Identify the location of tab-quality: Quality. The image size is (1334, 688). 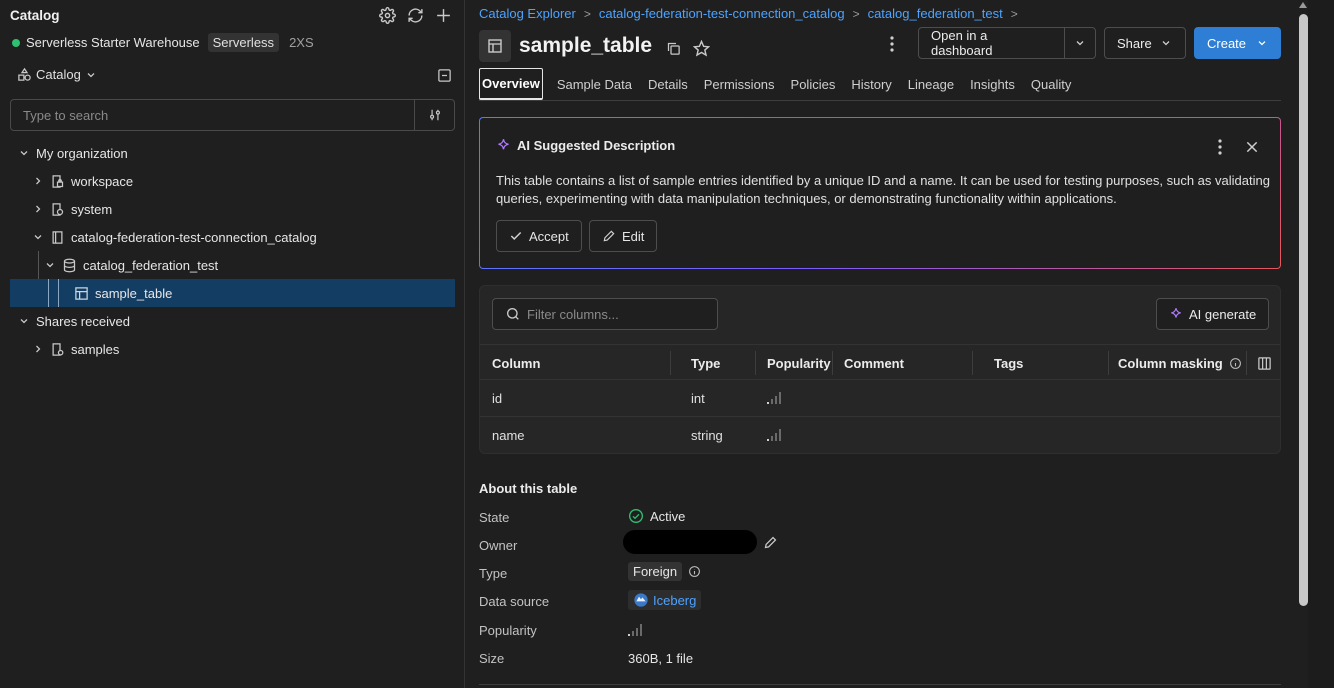
(1051, 84).